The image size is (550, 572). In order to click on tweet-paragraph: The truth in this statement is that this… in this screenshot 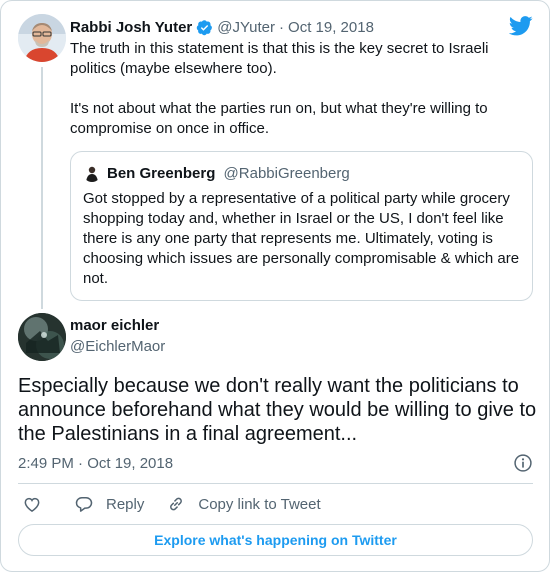, I will do `click(279, 58)`.